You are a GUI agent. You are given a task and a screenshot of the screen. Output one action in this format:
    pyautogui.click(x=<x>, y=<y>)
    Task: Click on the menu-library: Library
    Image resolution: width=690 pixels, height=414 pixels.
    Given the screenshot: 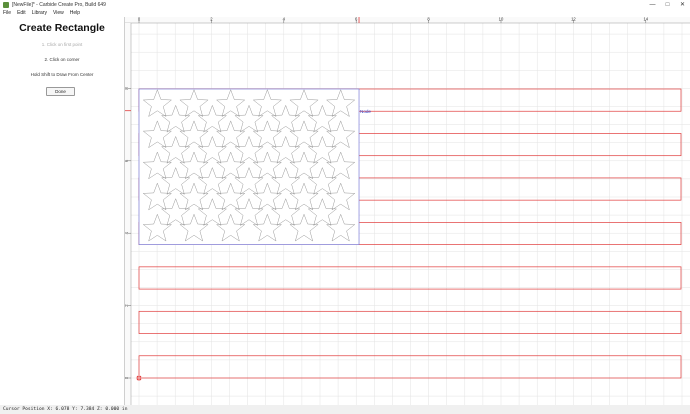 What is the action you would take?
    pyautogui.click(x=39, y=13)
    